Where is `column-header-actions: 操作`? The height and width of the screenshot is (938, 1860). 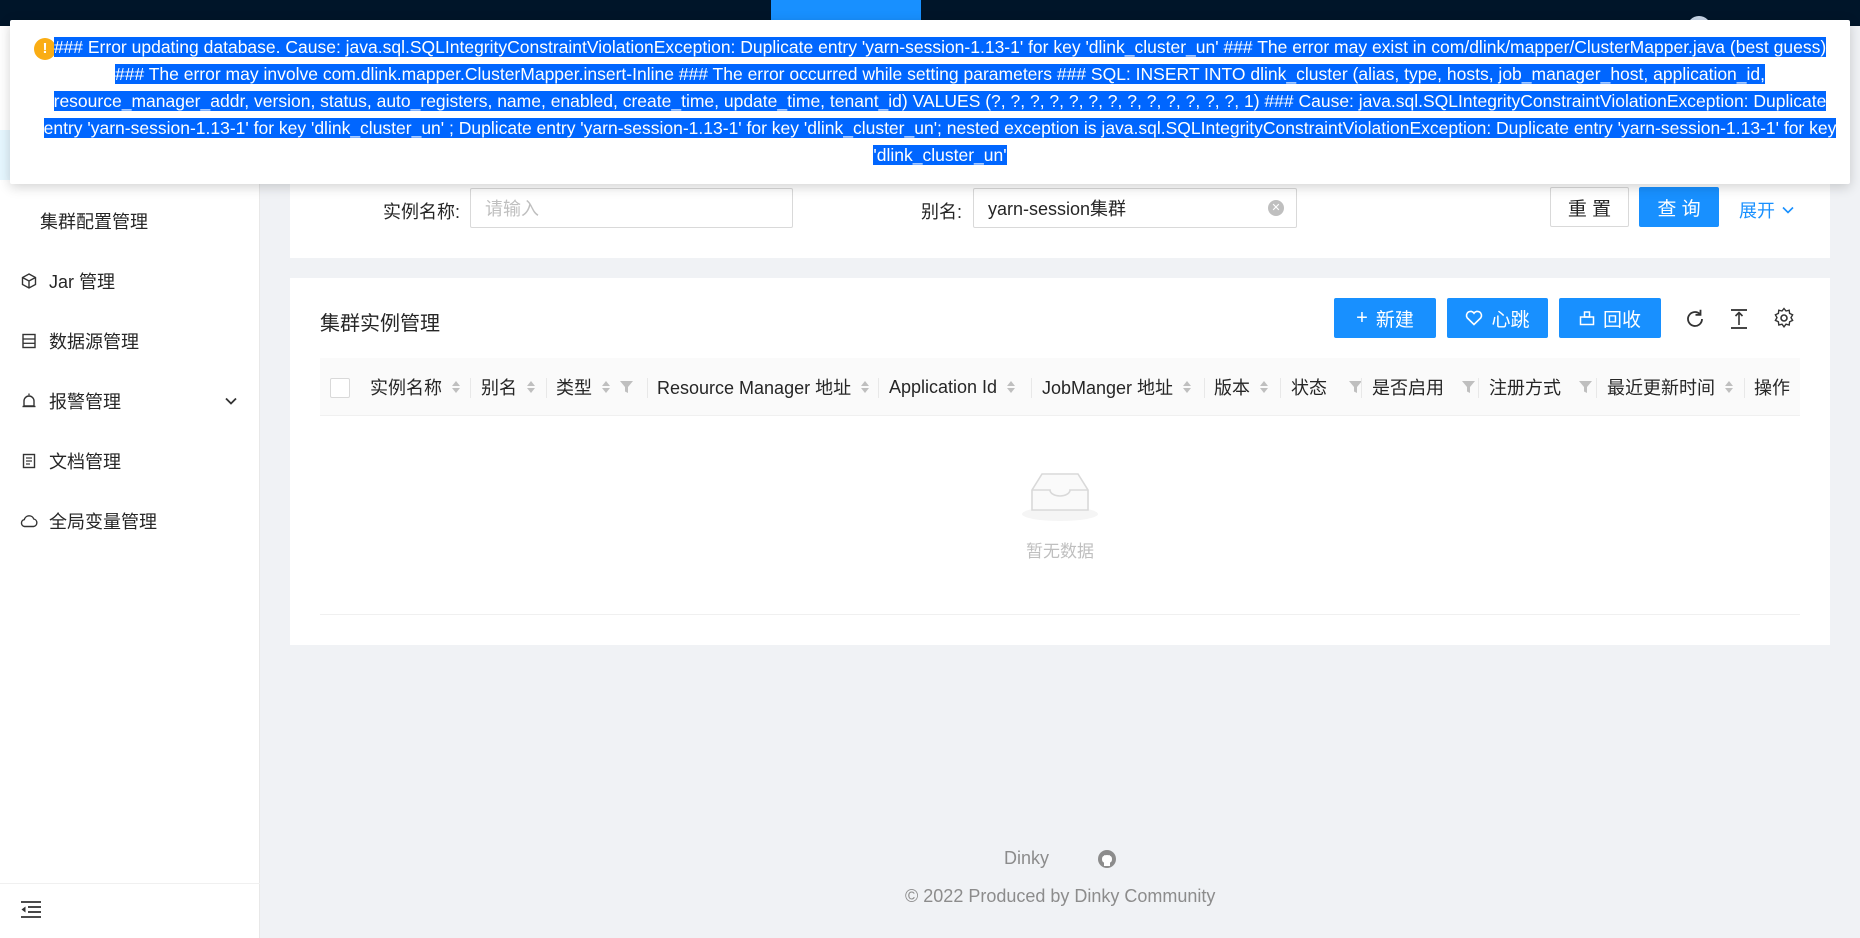 column-header-actions: 操作 is located at coordinates (1772, 387).